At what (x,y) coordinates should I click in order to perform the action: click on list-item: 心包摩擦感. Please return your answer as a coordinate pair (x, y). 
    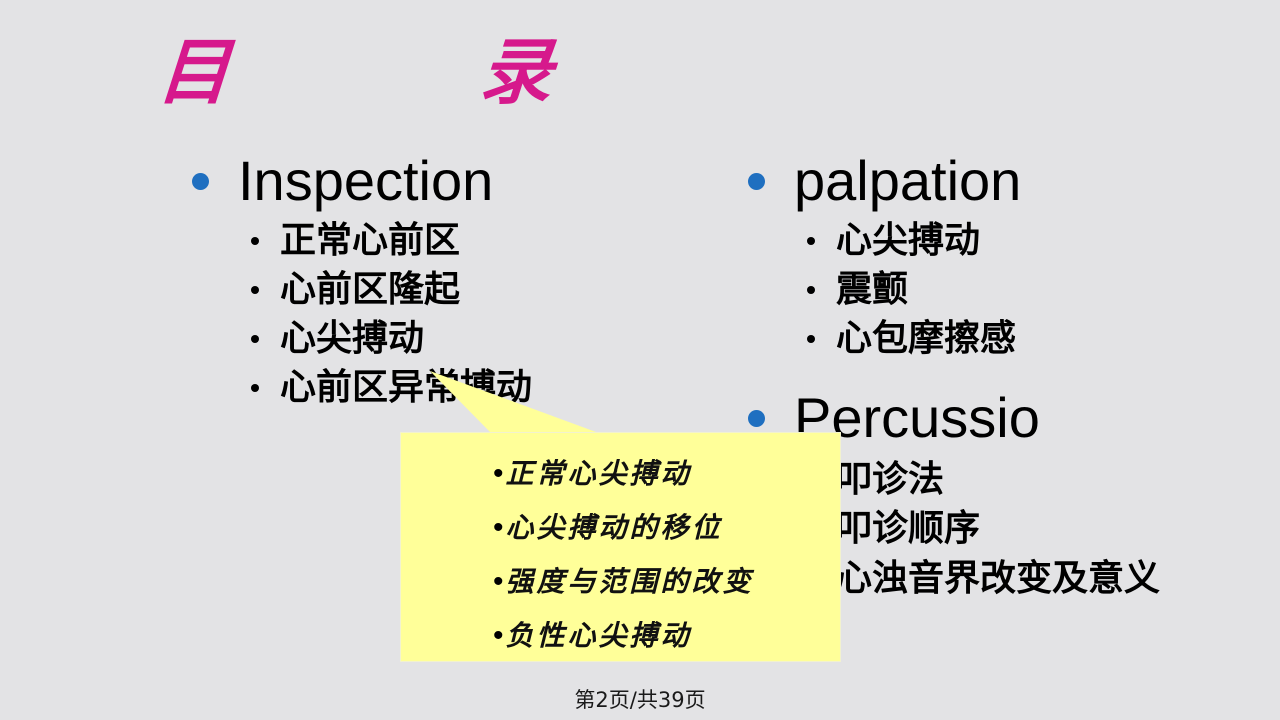
    Looking at the image, I should click on (909, 338).